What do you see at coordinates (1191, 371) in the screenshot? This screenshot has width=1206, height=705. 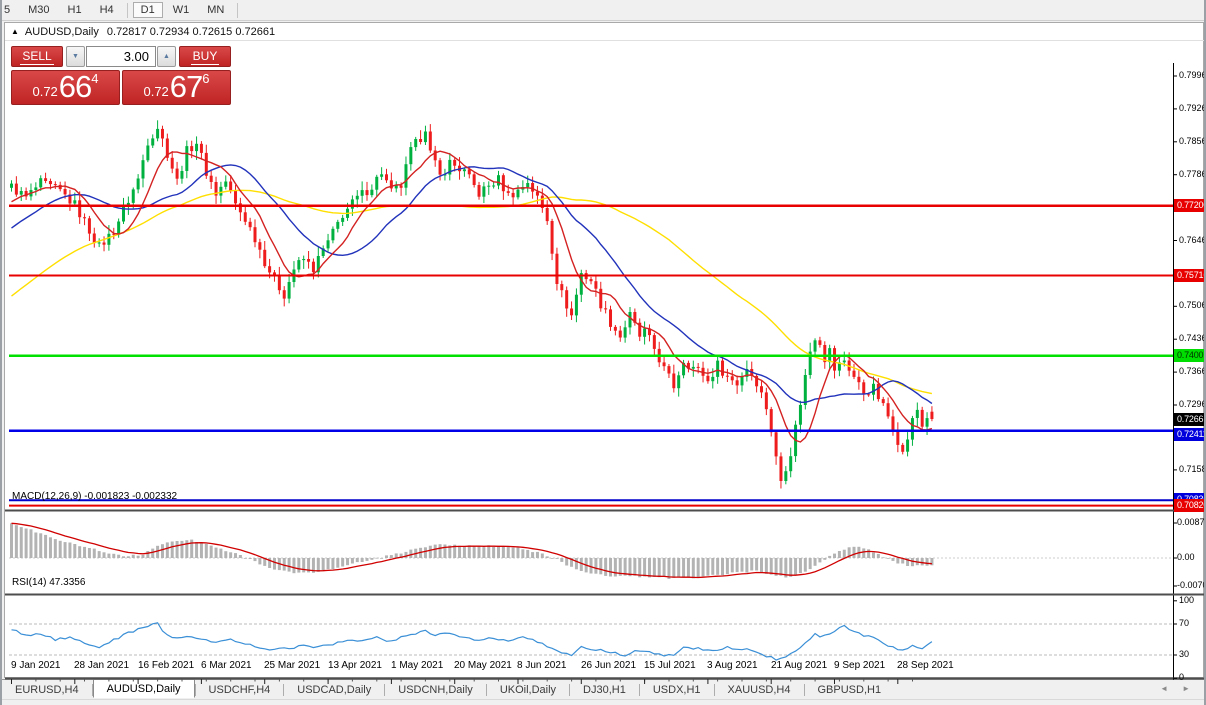 I see `price-axis-tick-label: 0.73660` at bounding box center [1191, 371].